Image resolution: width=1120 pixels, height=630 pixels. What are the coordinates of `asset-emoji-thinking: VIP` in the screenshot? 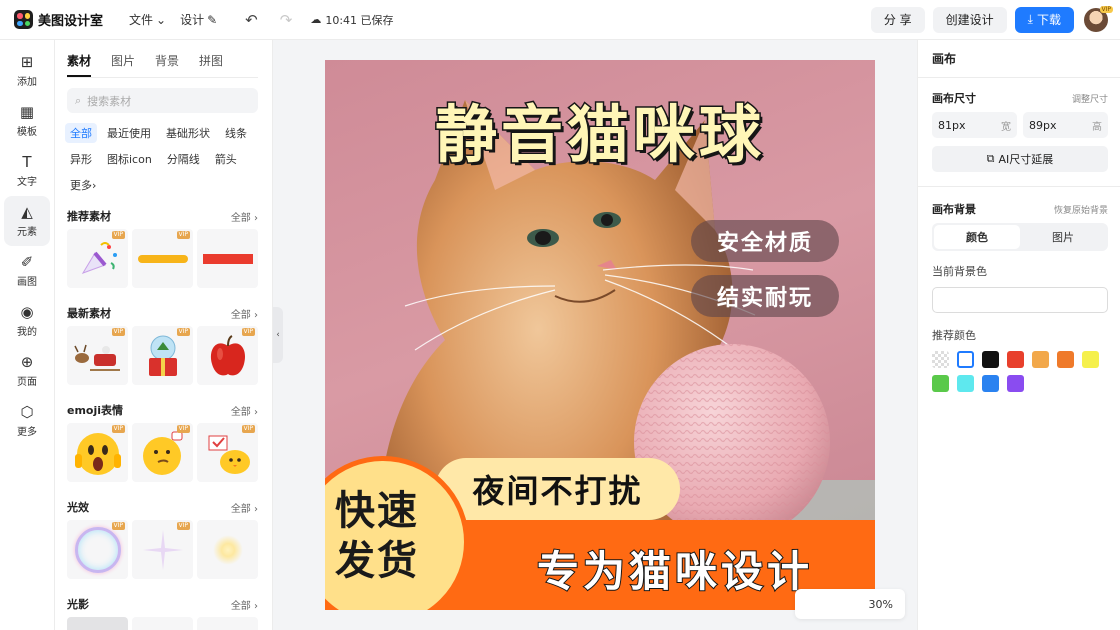 It's located at (162, 452).